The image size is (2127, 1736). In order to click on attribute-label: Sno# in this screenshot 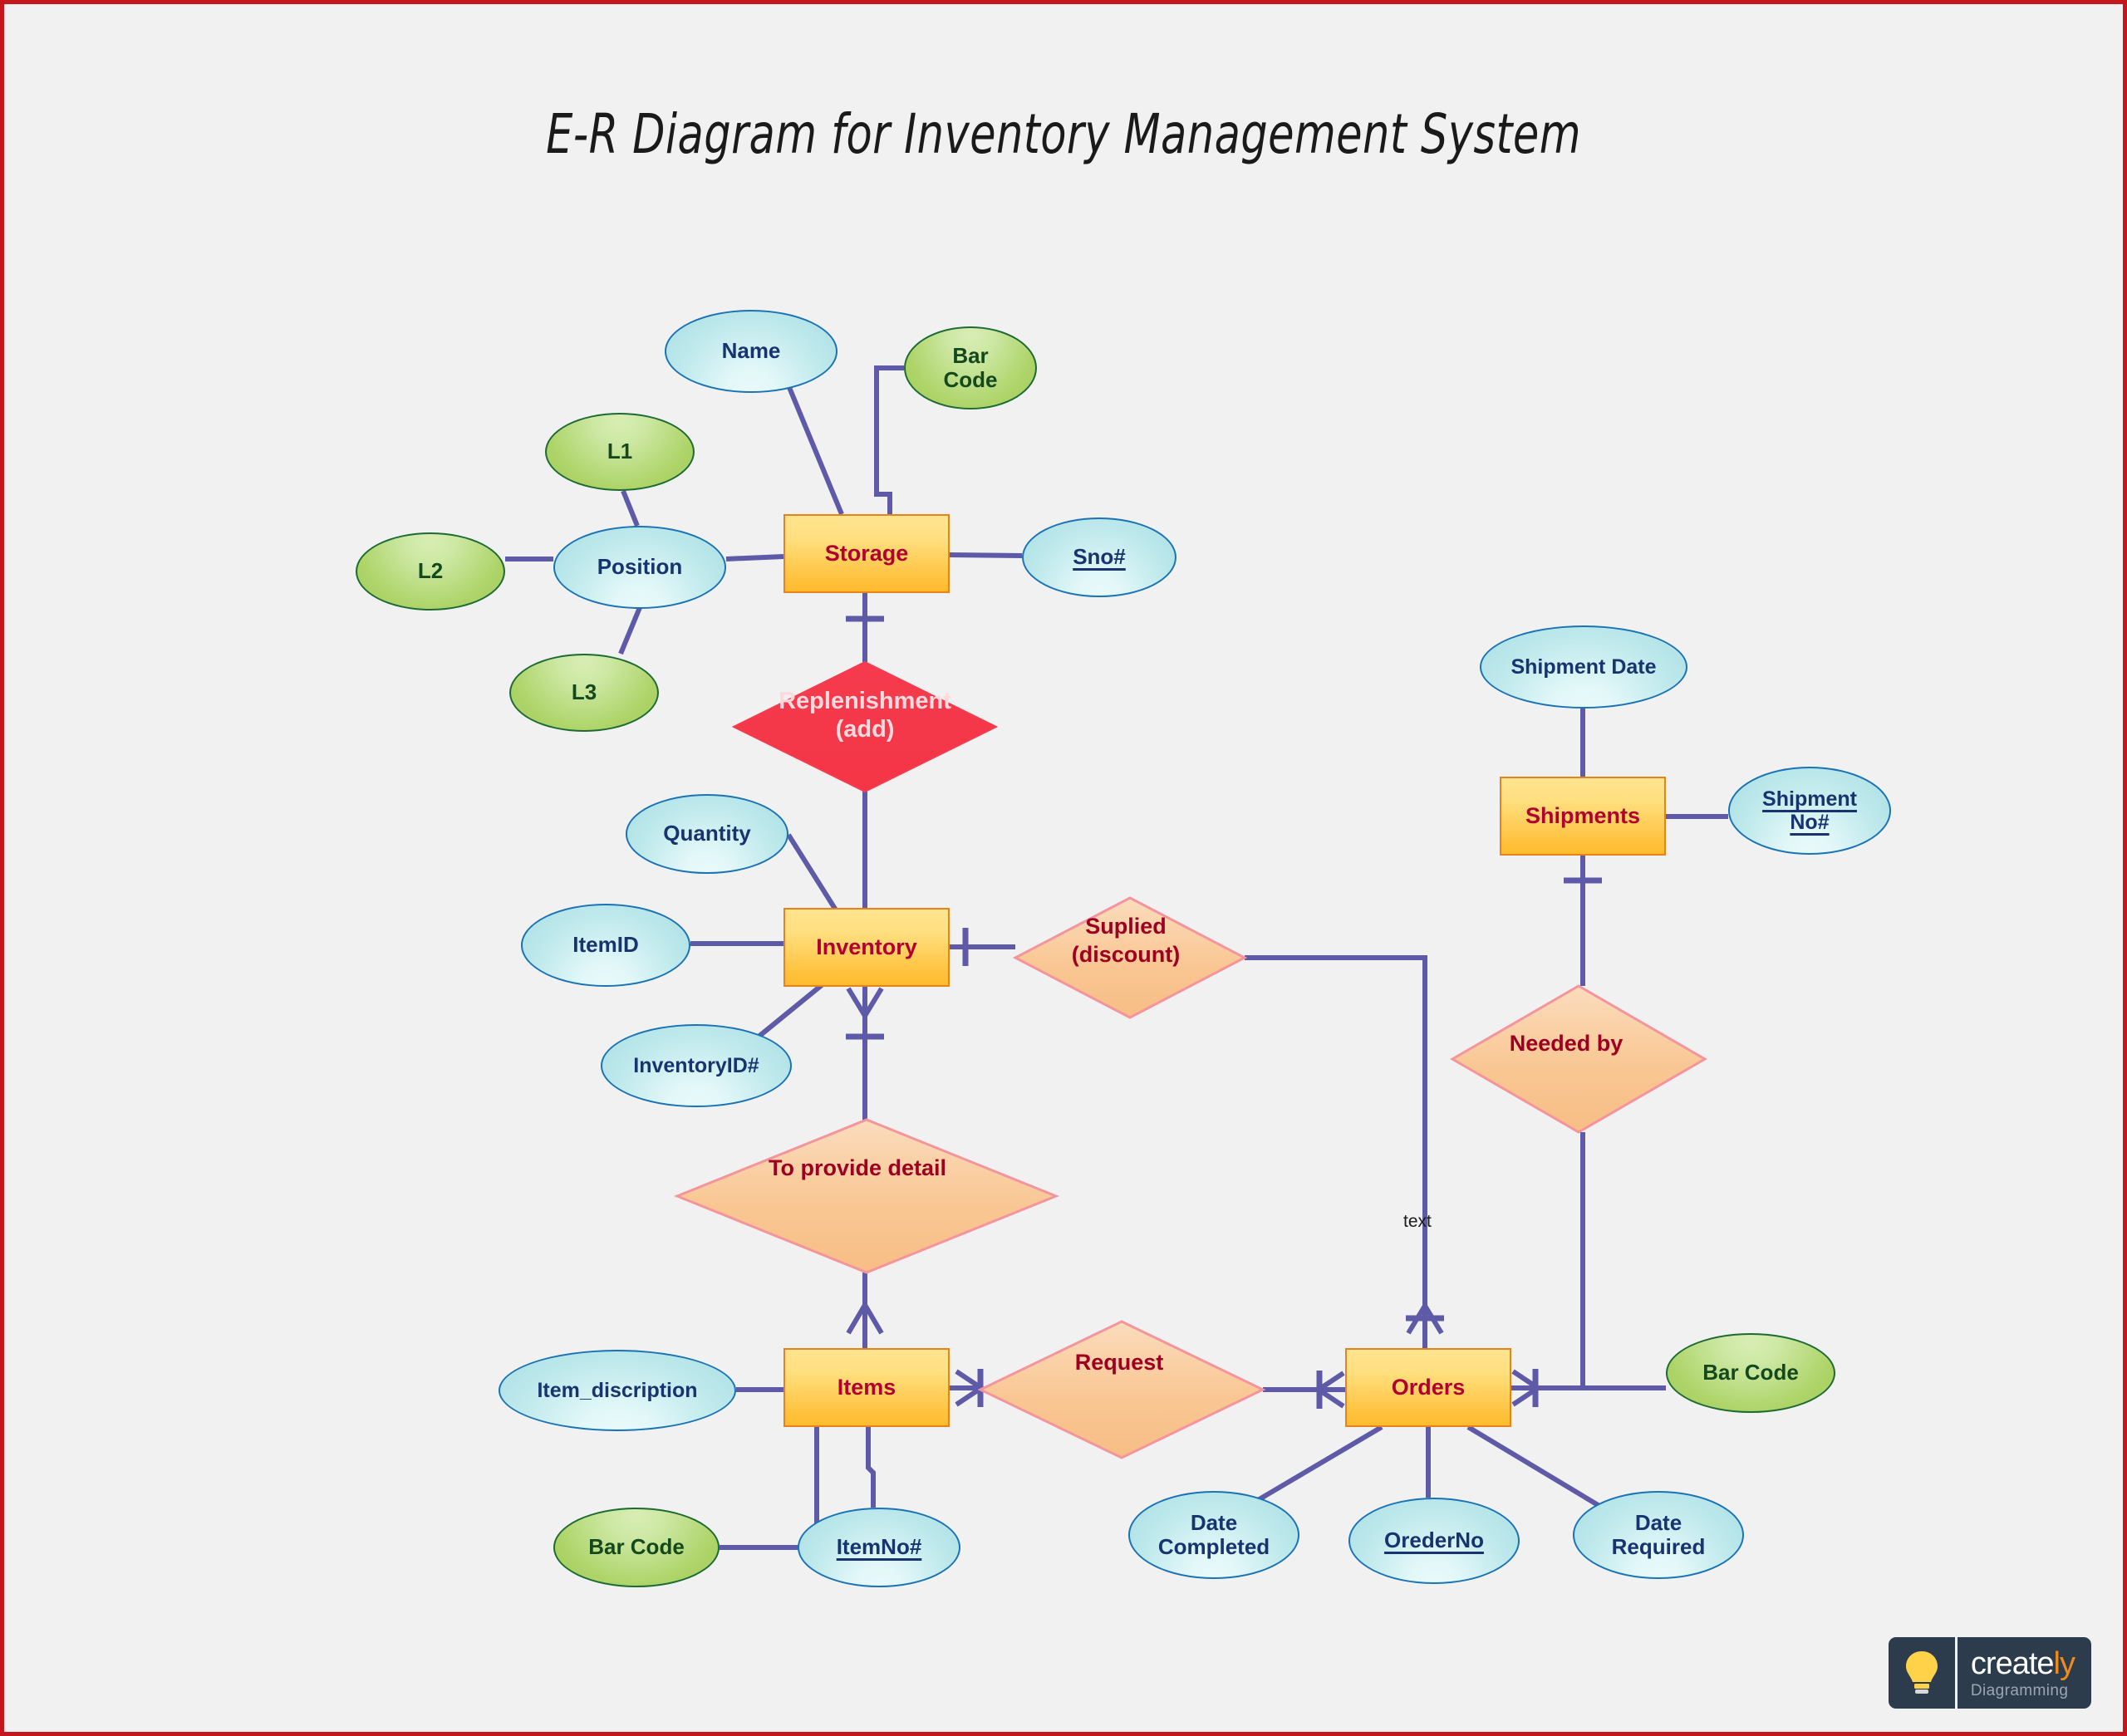, I will do `click(1099, 557)`.